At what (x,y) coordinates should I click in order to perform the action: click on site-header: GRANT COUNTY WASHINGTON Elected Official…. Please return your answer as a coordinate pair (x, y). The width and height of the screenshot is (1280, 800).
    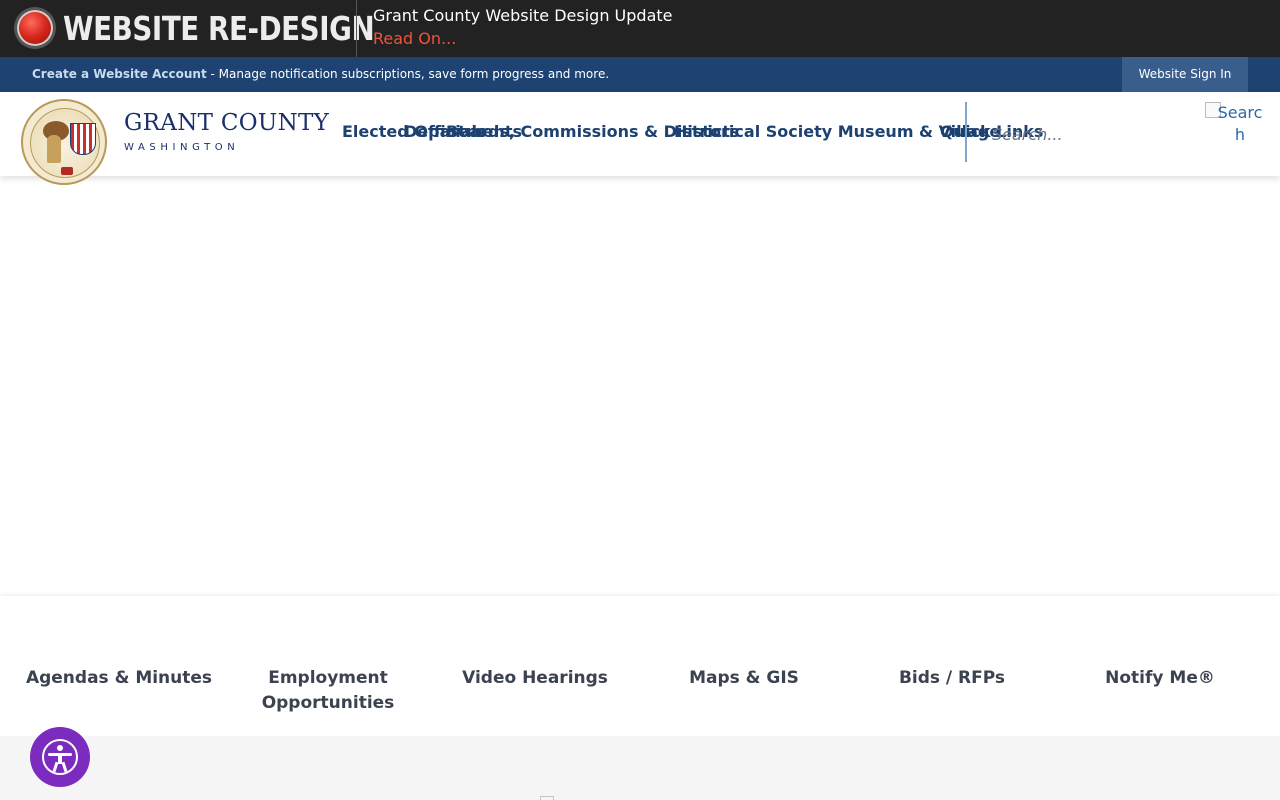
    Looking at the image, I should click on (640, 138).